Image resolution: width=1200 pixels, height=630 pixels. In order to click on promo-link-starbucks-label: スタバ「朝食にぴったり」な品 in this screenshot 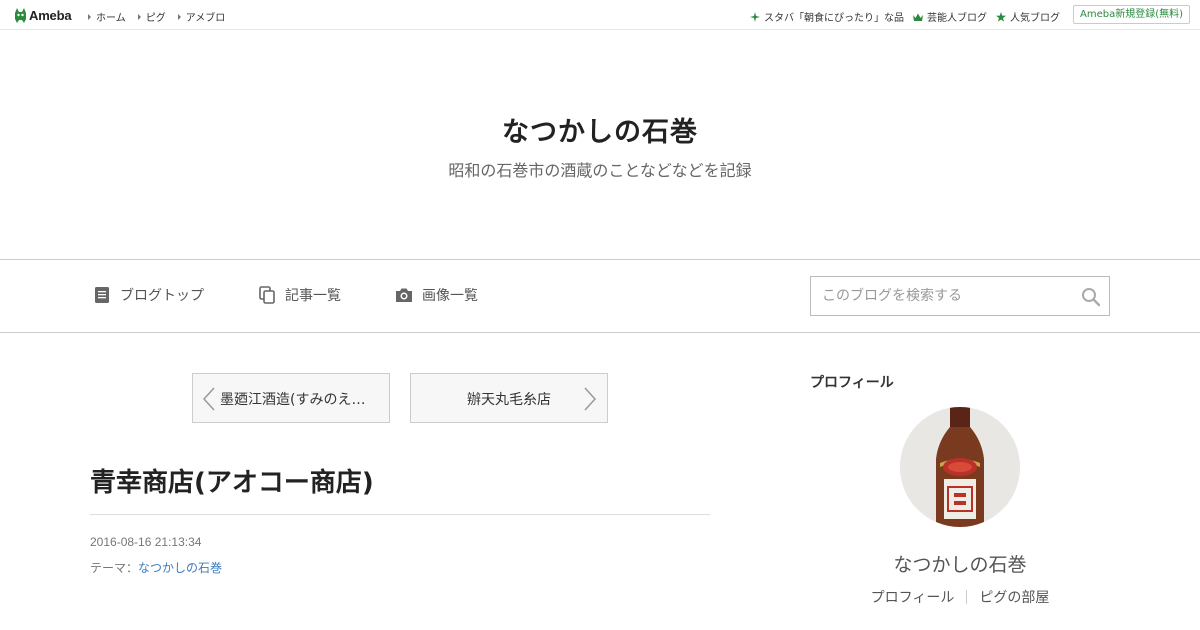, I will do `click(834, 18)`.